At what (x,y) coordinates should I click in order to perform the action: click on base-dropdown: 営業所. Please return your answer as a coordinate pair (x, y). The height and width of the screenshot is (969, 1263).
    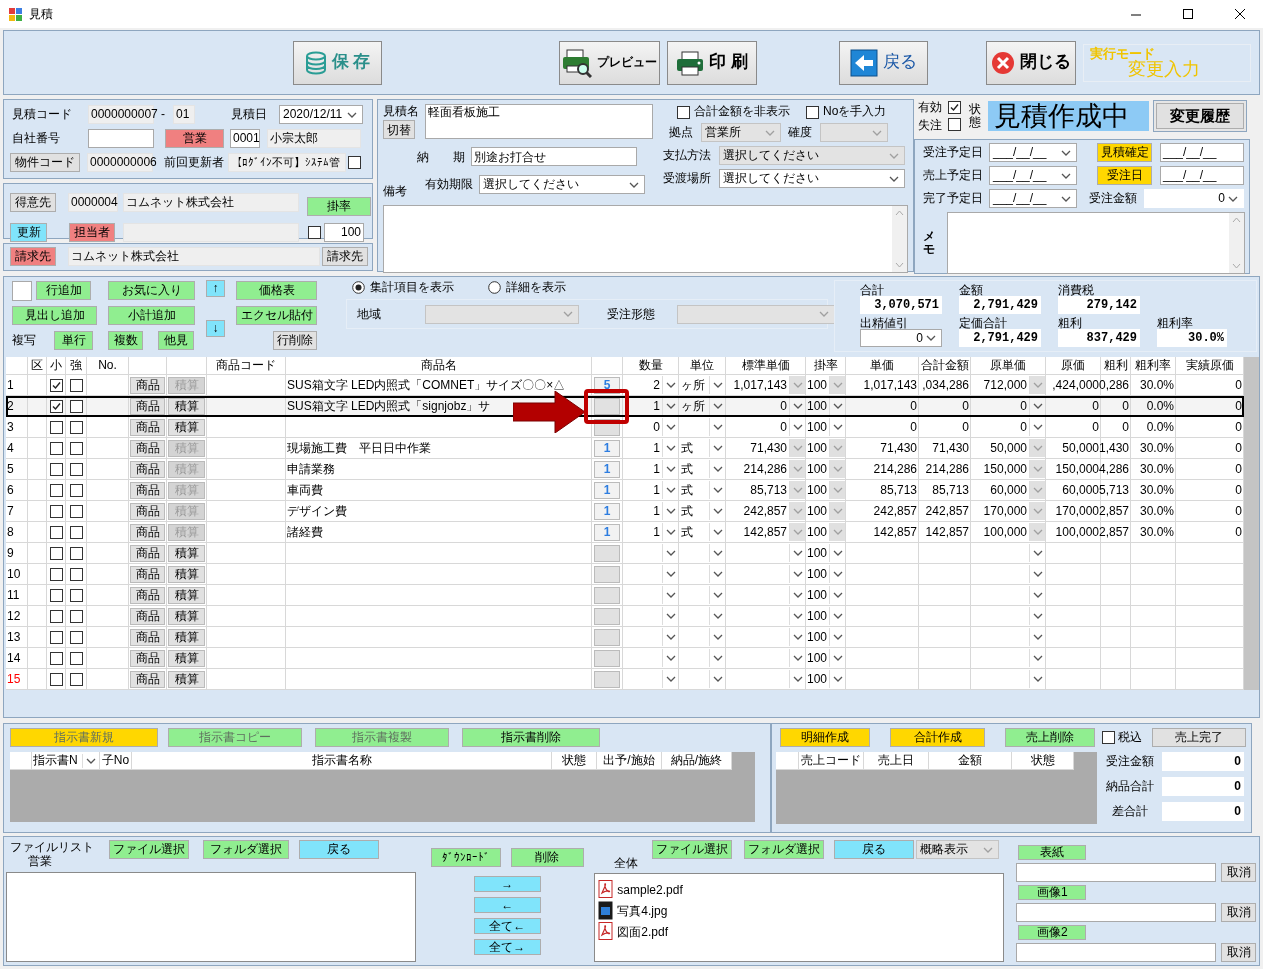
    Looking at the image, I should click on (741, 132).